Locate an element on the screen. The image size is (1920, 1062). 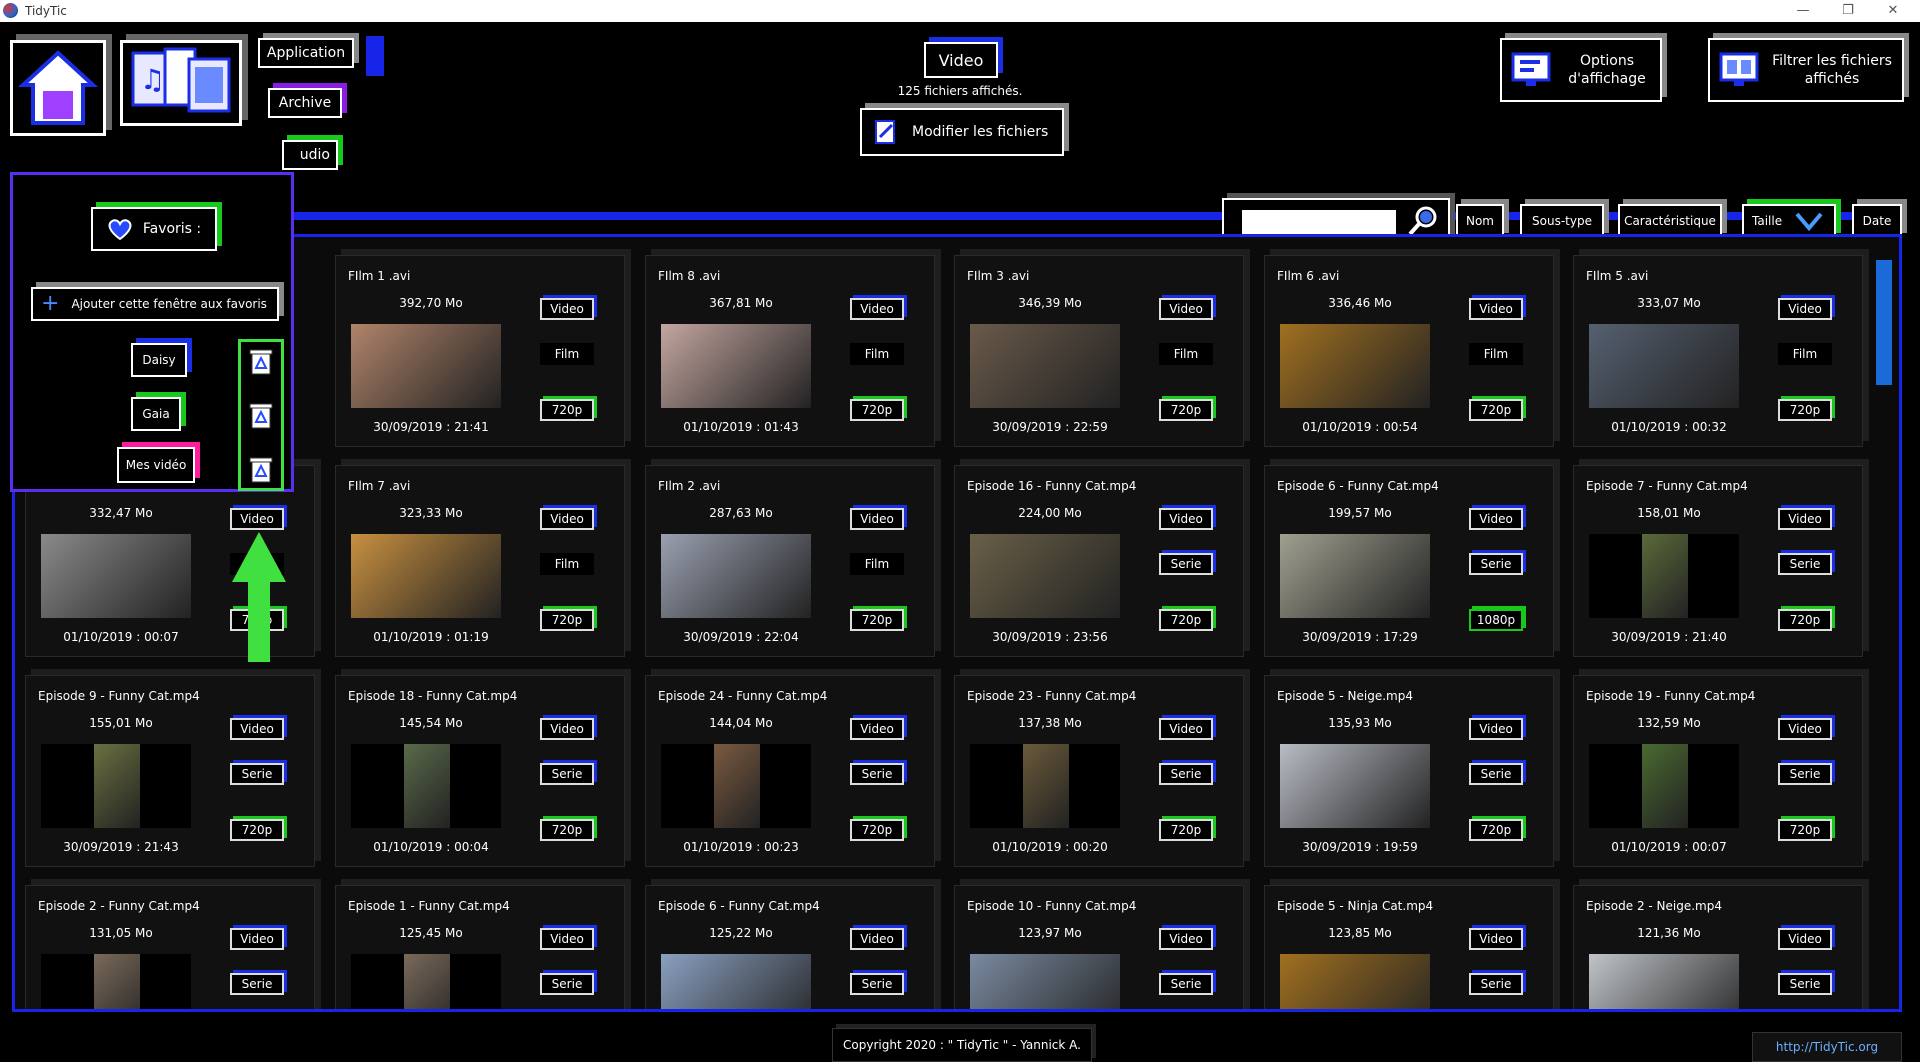
favorite-item-gaia: Gaia is located at coordinates (156, 414).